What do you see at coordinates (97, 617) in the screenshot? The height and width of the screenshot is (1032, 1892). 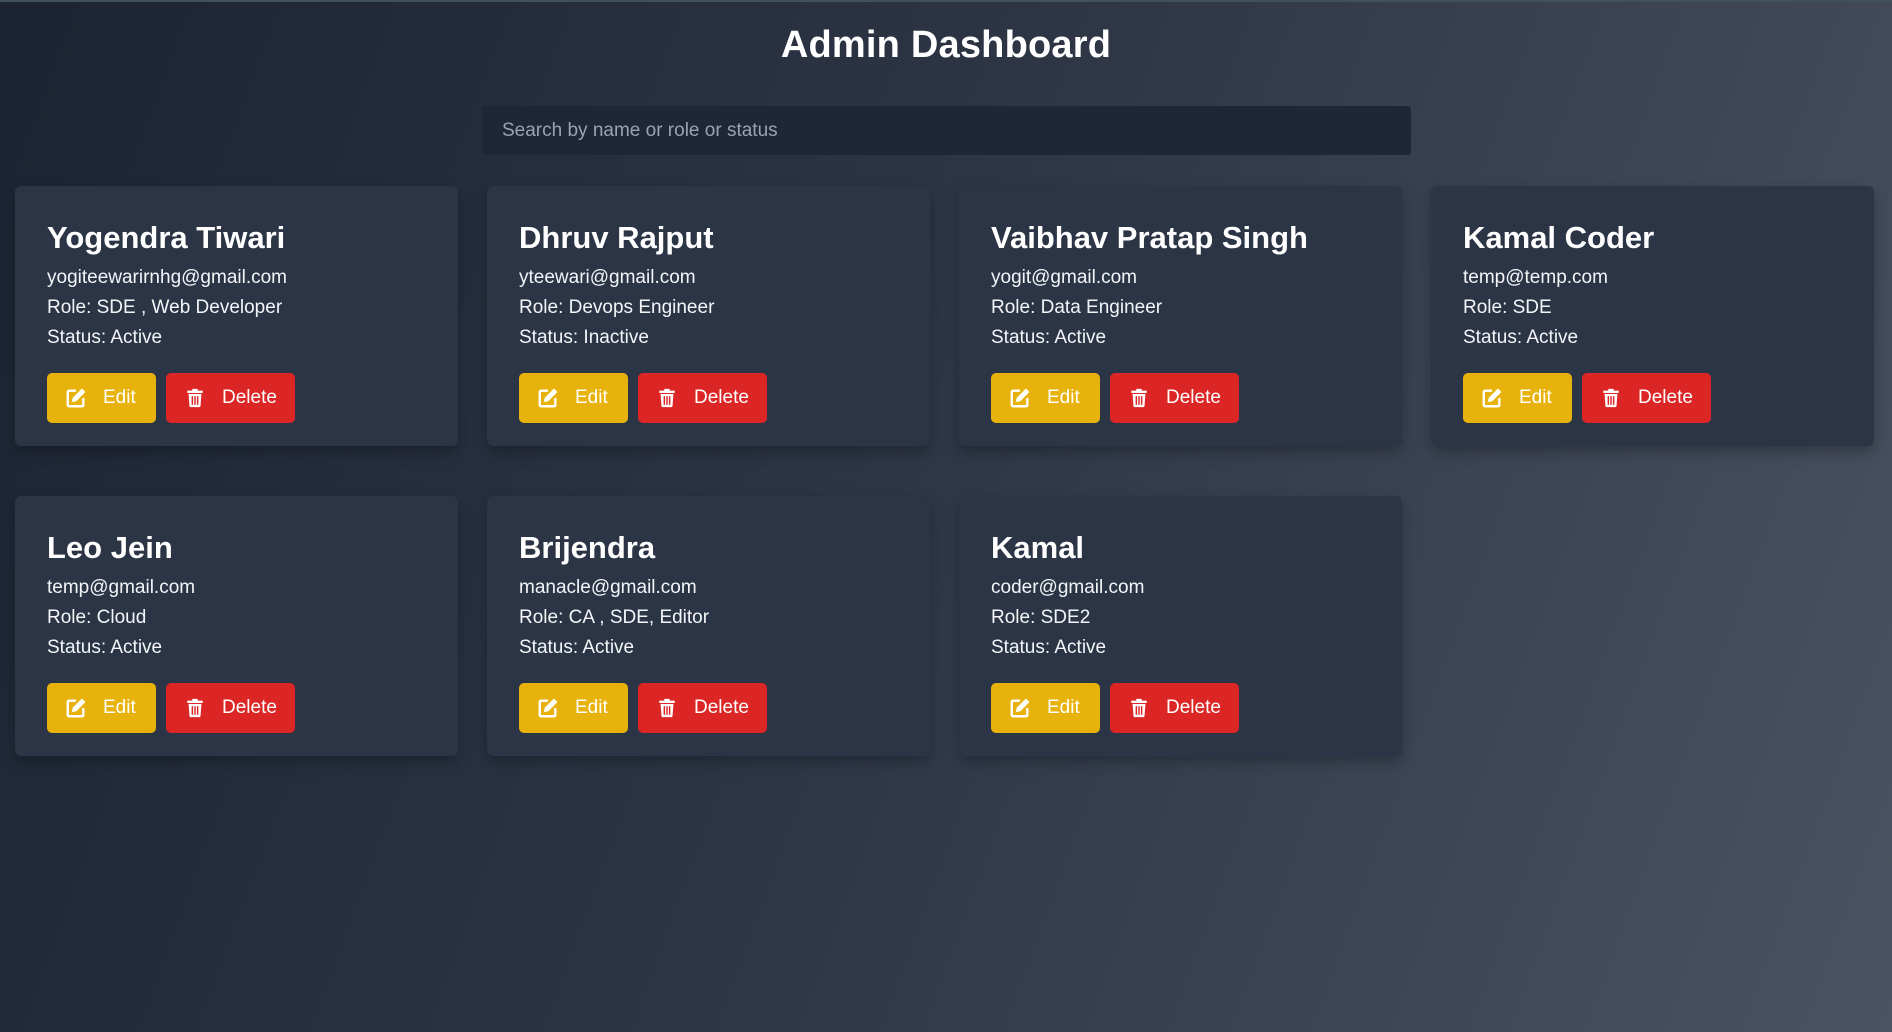 I see `user-role: Role: Cloud` at bounding box center [97, 617].